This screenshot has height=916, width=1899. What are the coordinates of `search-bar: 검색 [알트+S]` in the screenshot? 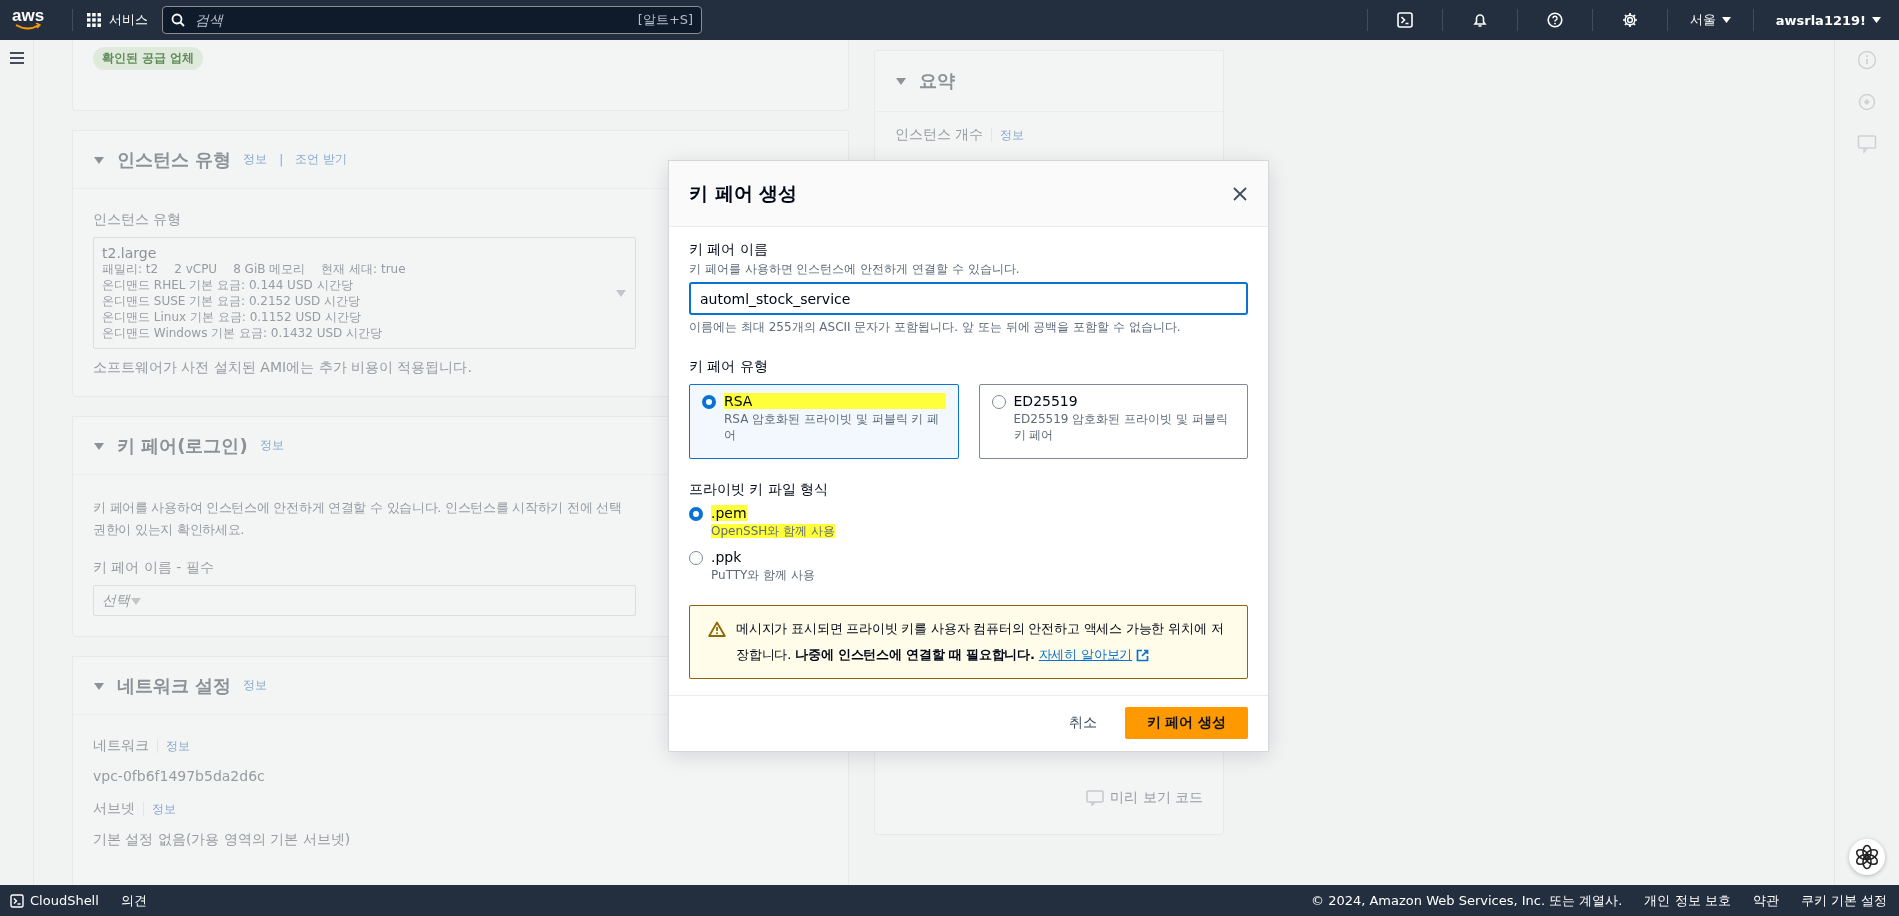 It's located at (432, 20).